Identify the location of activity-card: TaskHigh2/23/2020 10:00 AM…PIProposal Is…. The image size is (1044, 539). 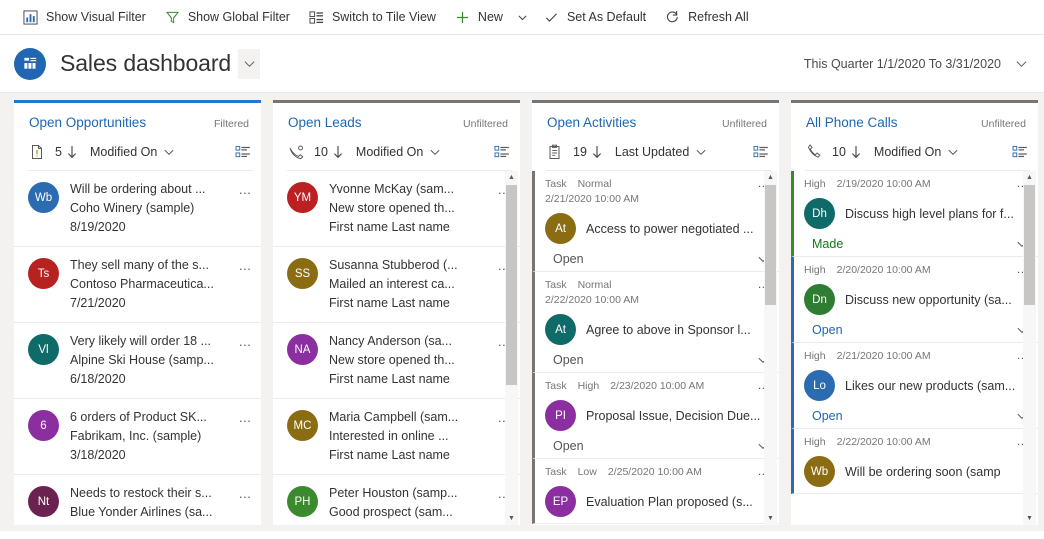
(655, 416).